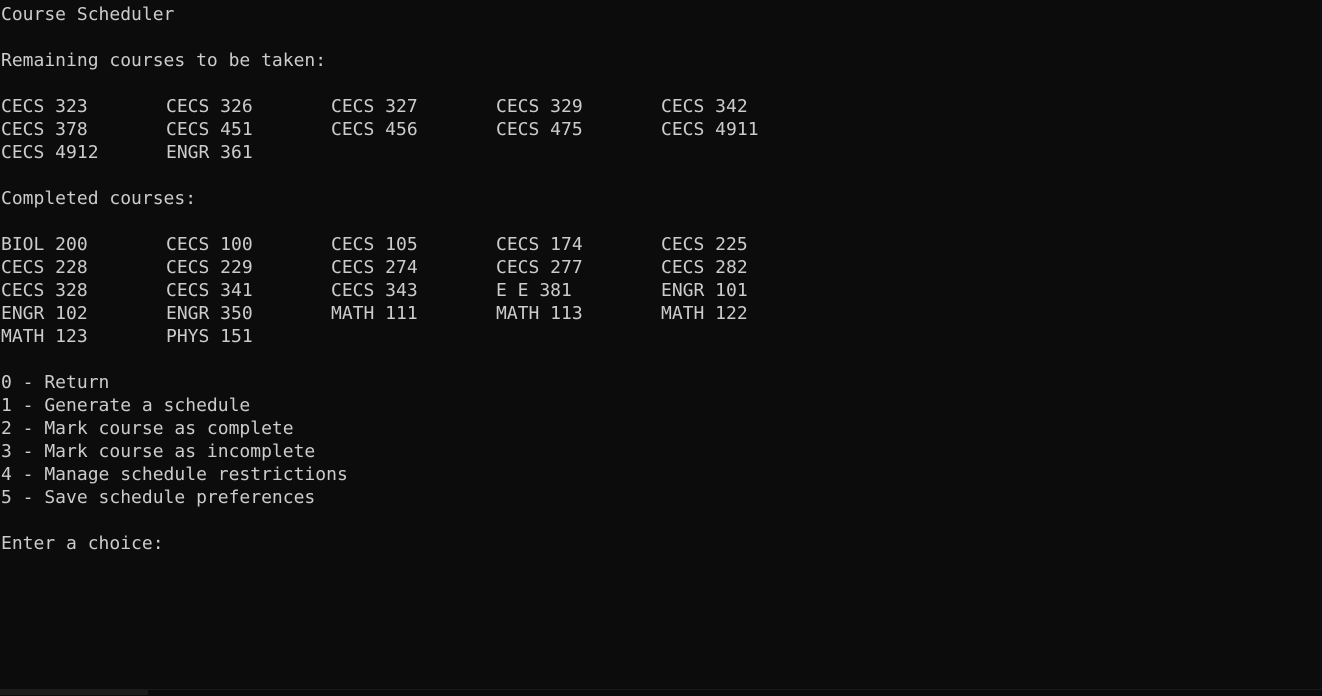 The image size is (1322, 696). I want to click on remaining-course-item: CECS 451, so click(209, 129).